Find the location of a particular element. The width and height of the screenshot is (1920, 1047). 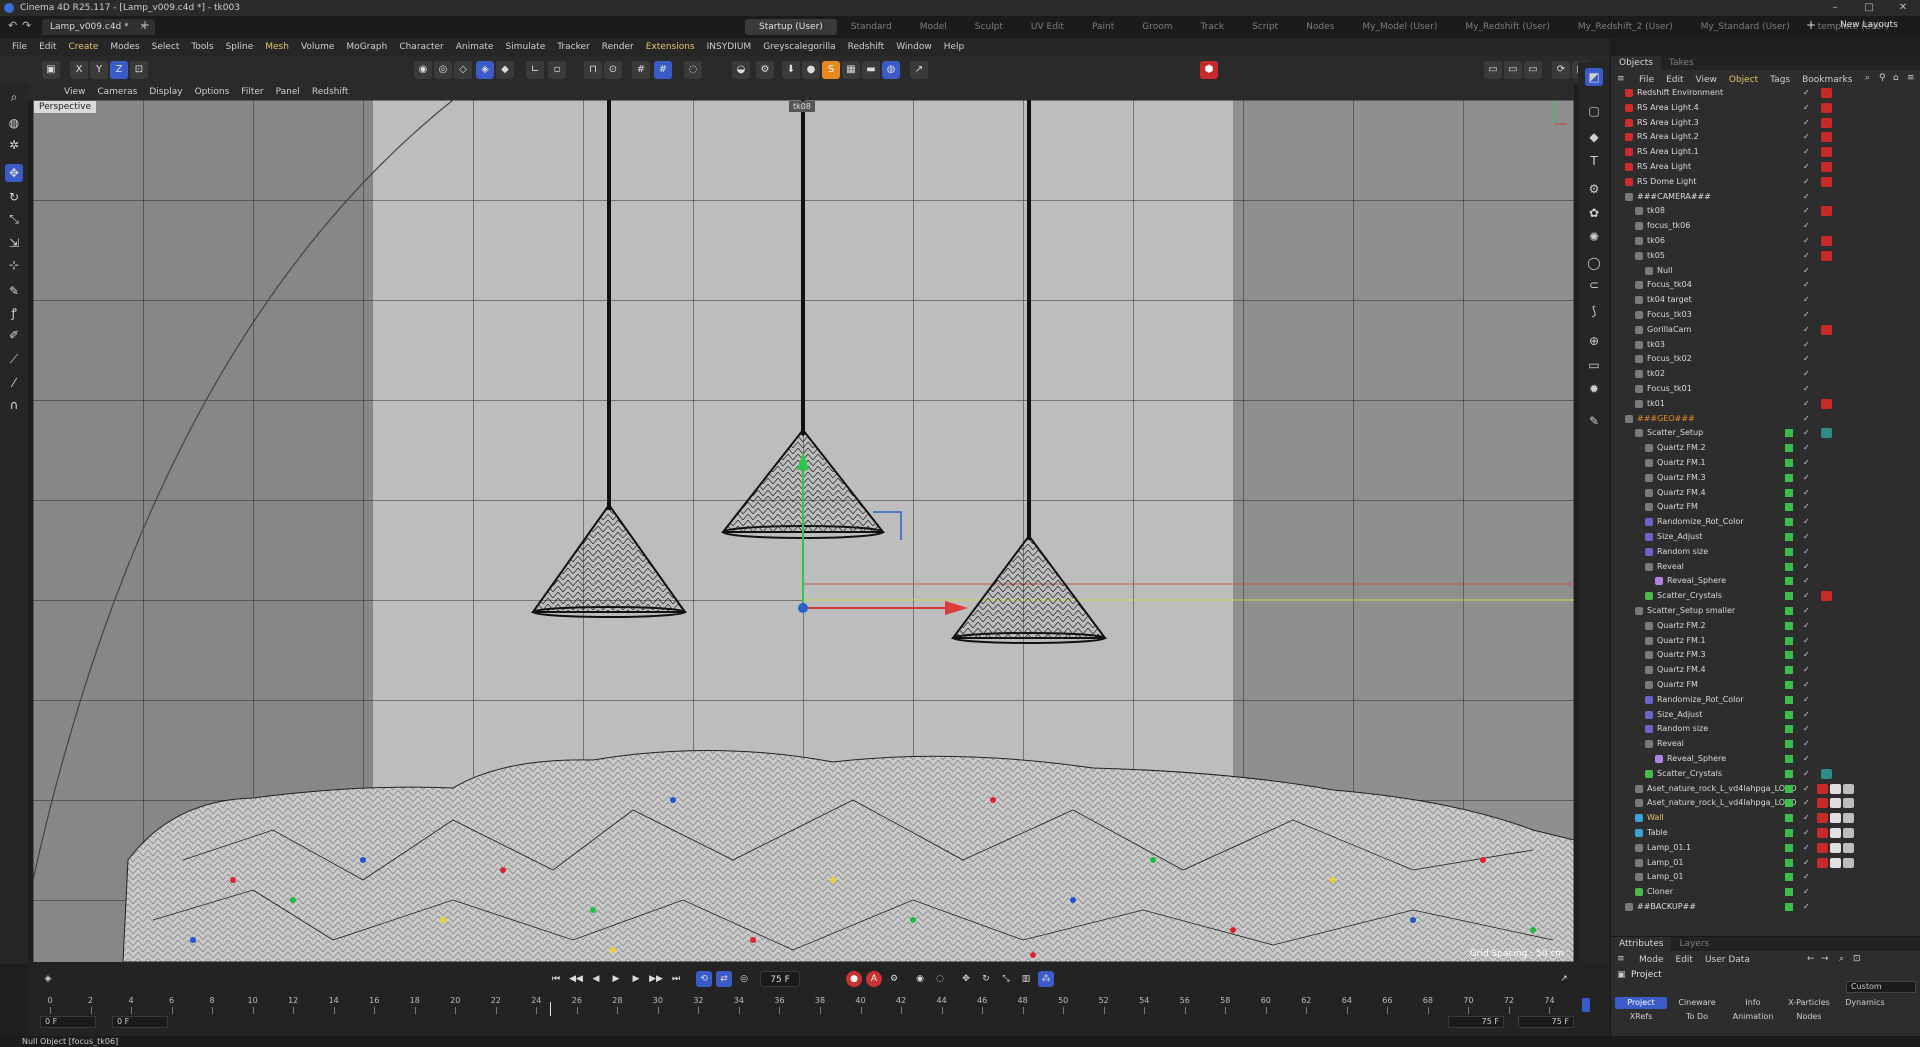

menu-spline: Spline is located at coordinates (240, 47).